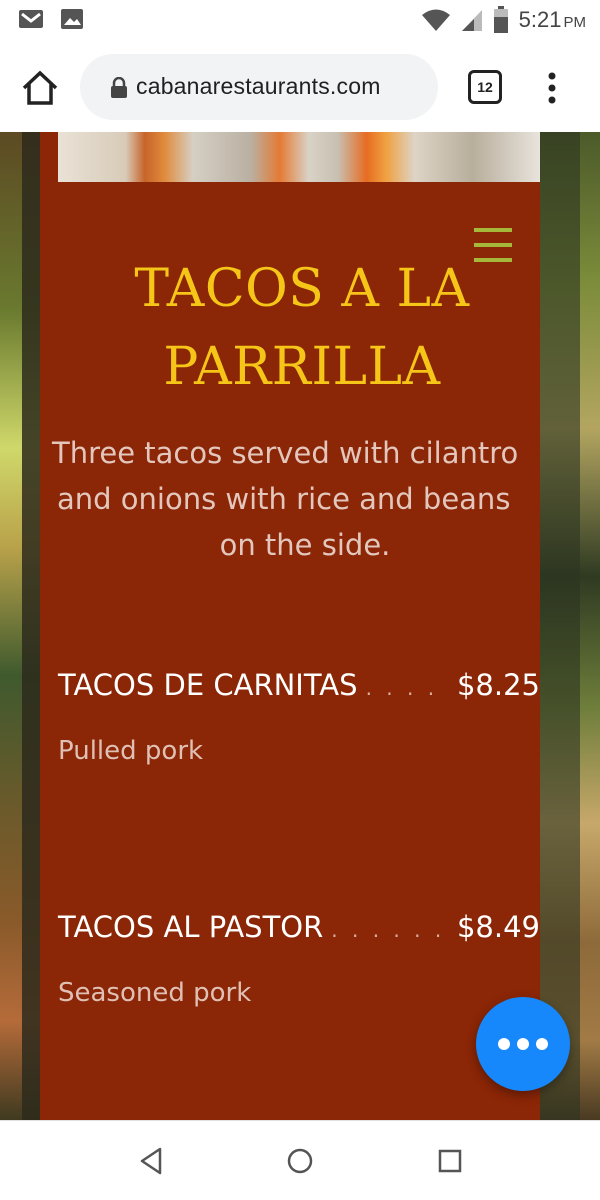 The height and width of the screenshot is (1200, 600). What do you see at coordinates (504, 1044) in the screenshot?
I see `more-dots-icon` at bounding box center [504, 1044].